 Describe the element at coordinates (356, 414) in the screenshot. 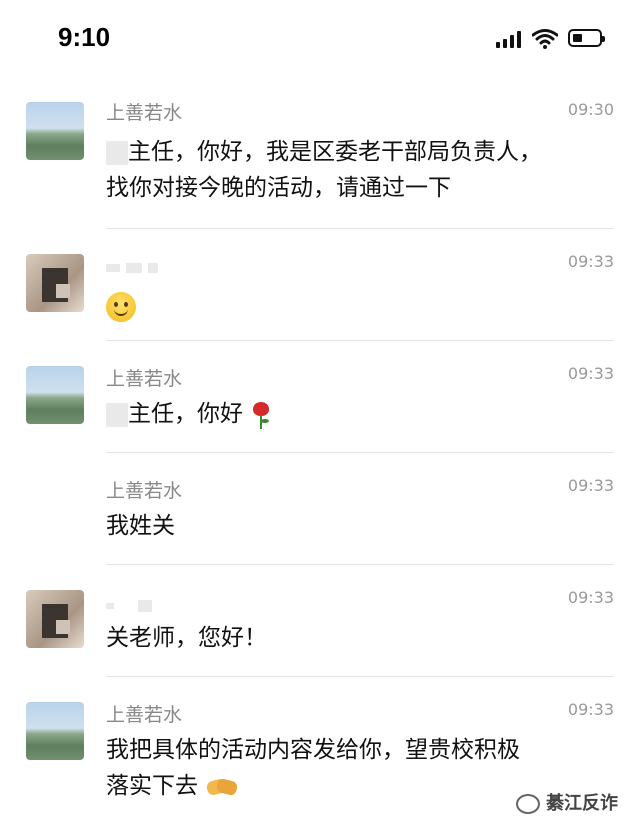

I see `message-text: 主任，你好` at that location.